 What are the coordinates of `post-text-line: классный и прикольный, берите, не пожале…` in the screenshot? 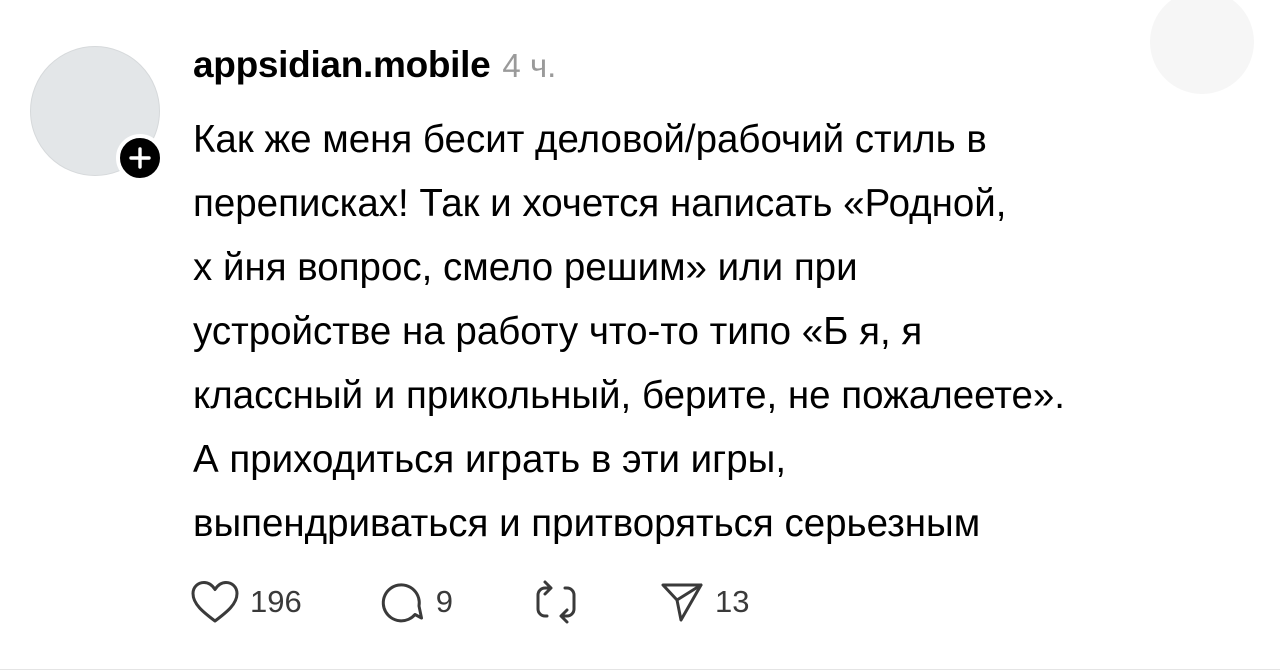 It's located at (629, 395).